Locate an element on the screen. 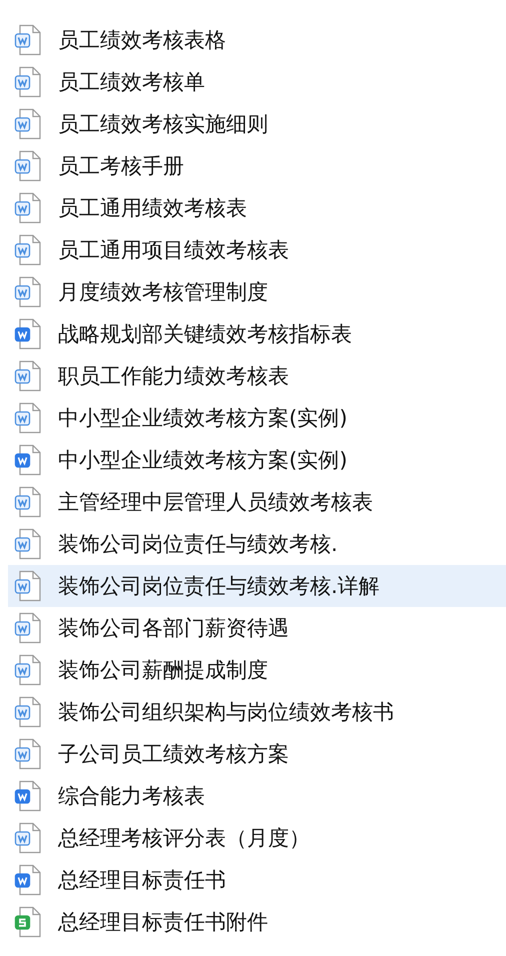 Image resolution: width=506 pixels, height=956 pixels. file-row: 子公司员工绩效考核方案 is located at coordinates (257, 754).